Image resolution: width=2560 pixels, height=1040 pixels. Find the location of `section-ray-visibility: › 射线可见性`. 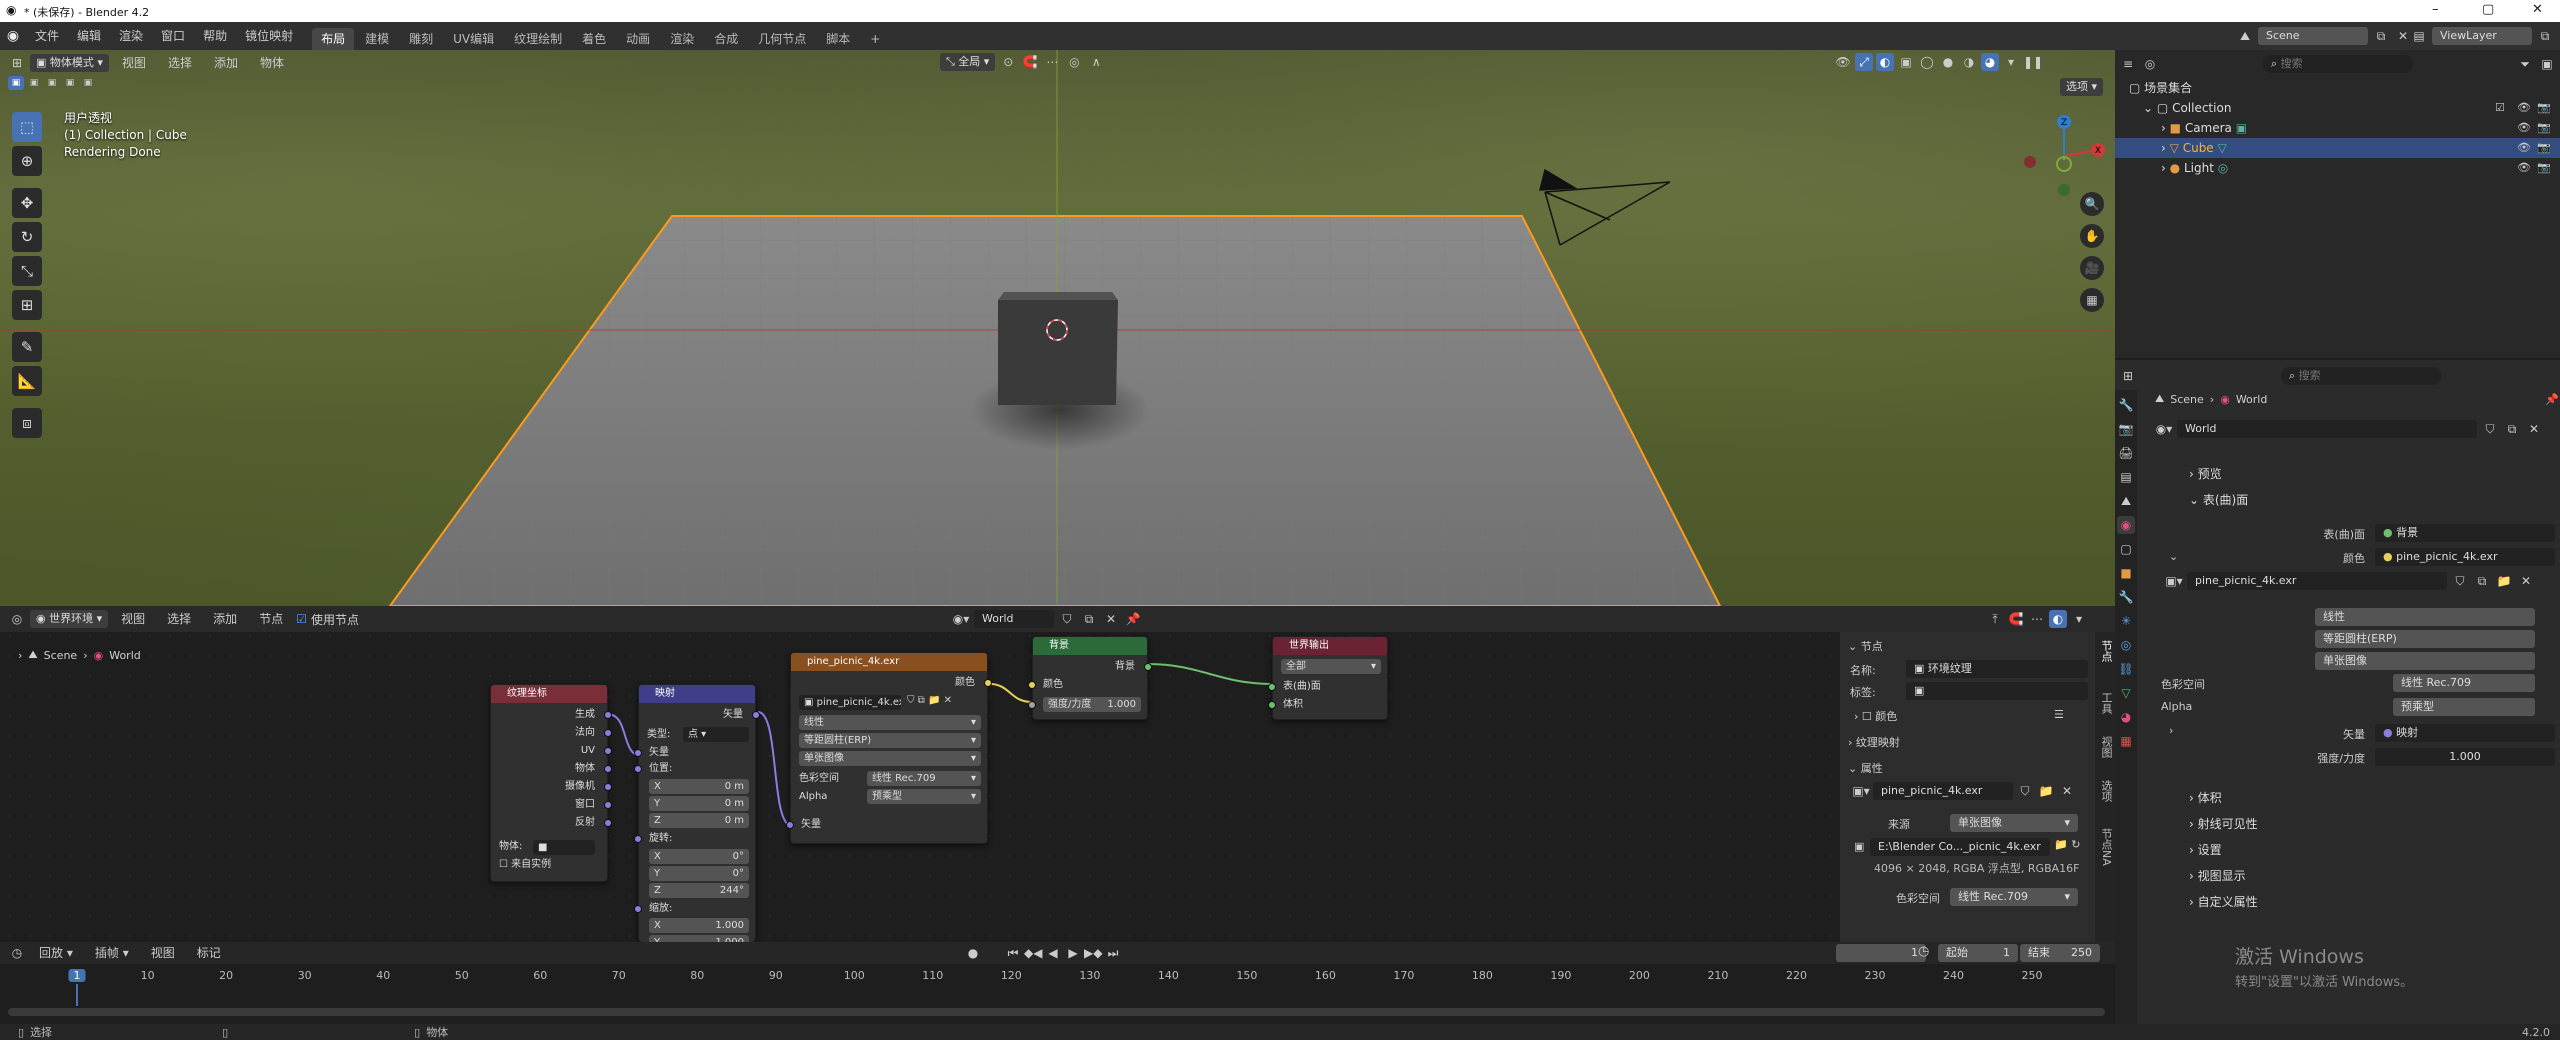

section-ray-visibility: › 射线可见性 is located at coordinates (2355, 824).